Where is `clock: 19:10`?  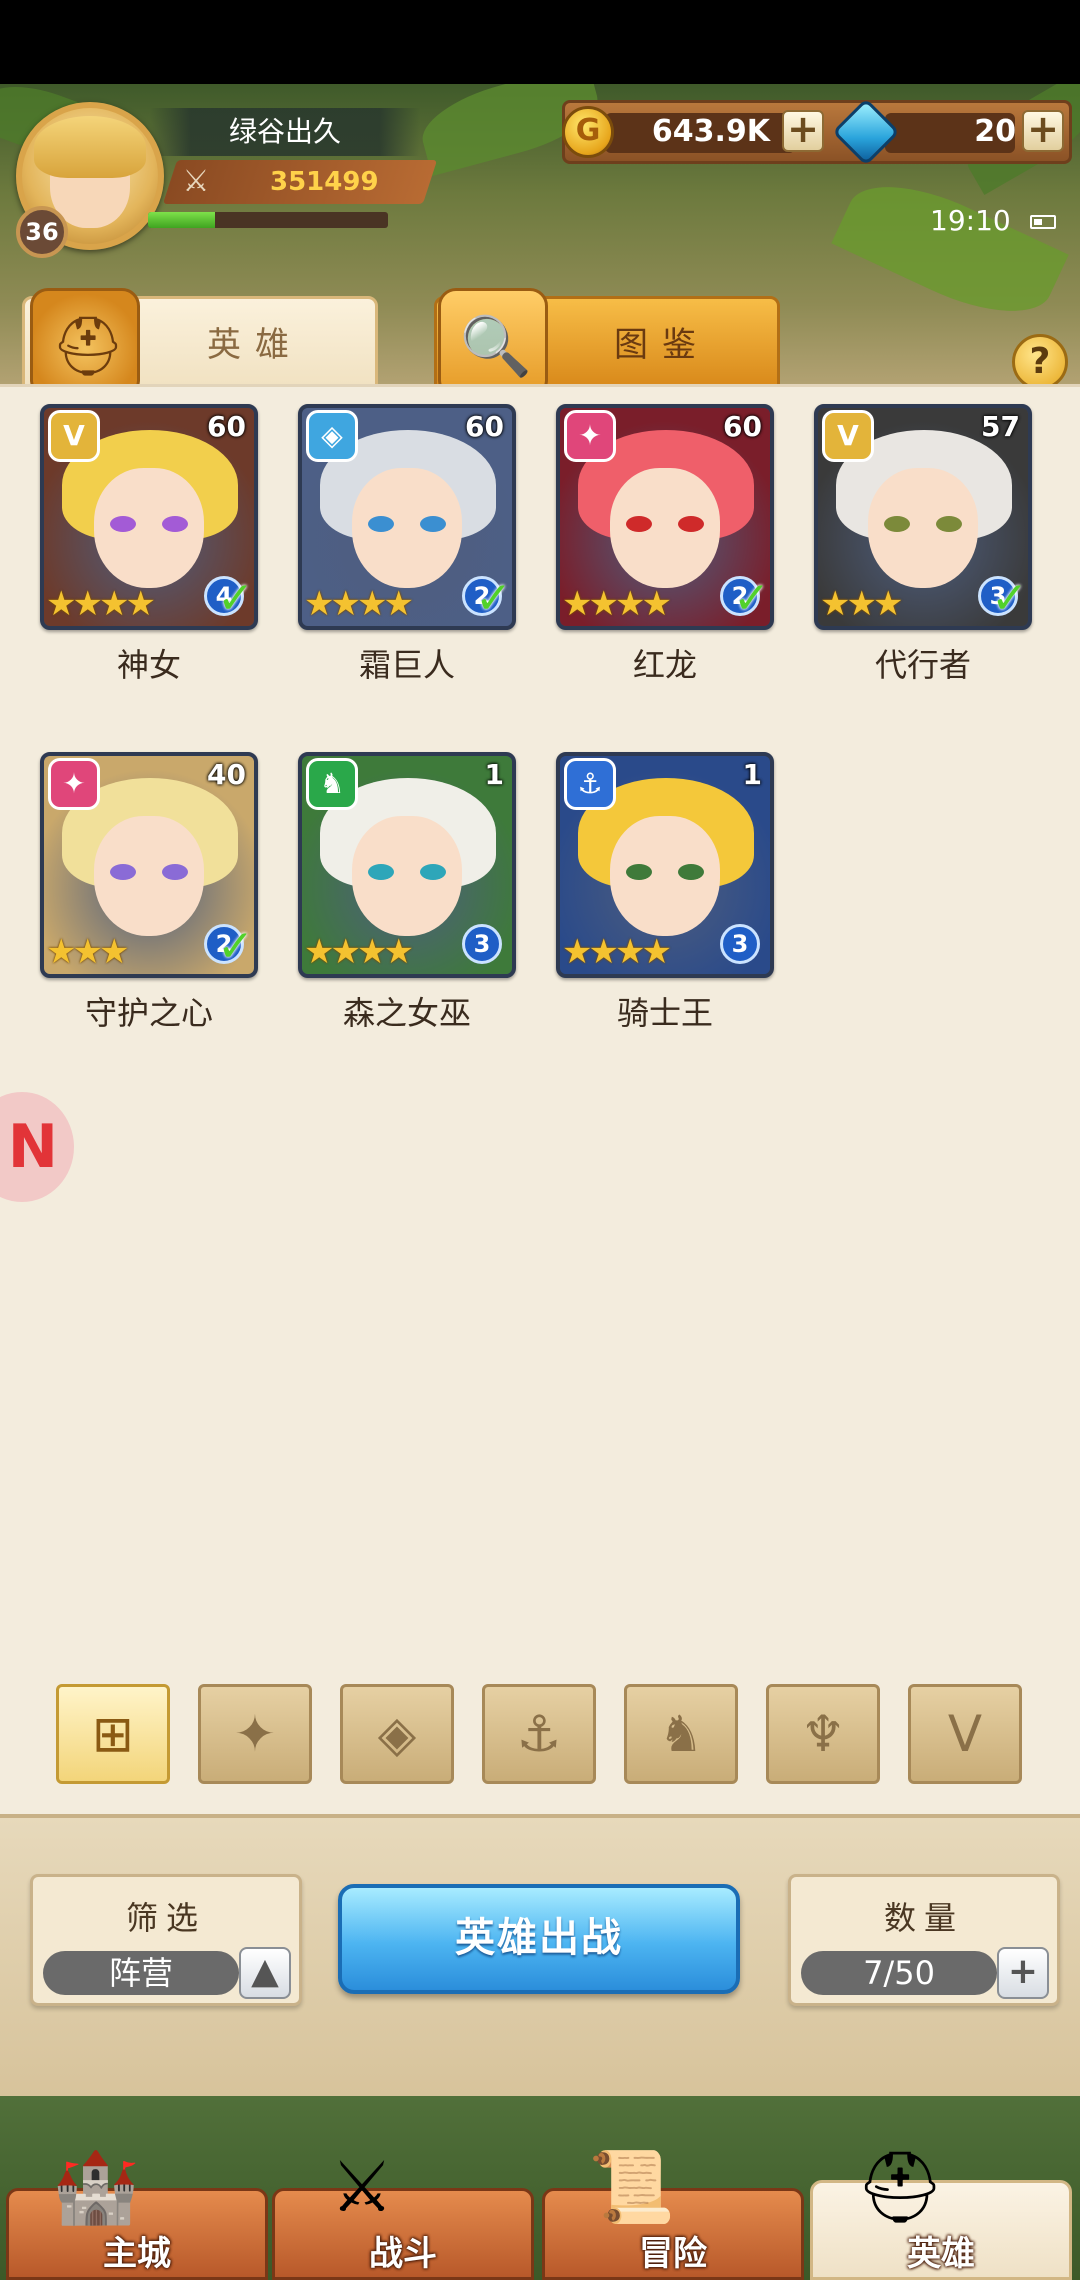 clock: 19:10 is located at coordinates (970, 220).